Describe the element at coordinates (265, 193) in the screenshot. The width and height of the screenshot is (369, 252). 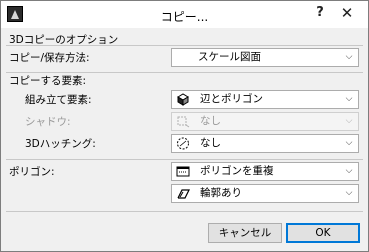
I see `polygon-outline-dropdown: 輪郭あり ⌵` at that location.